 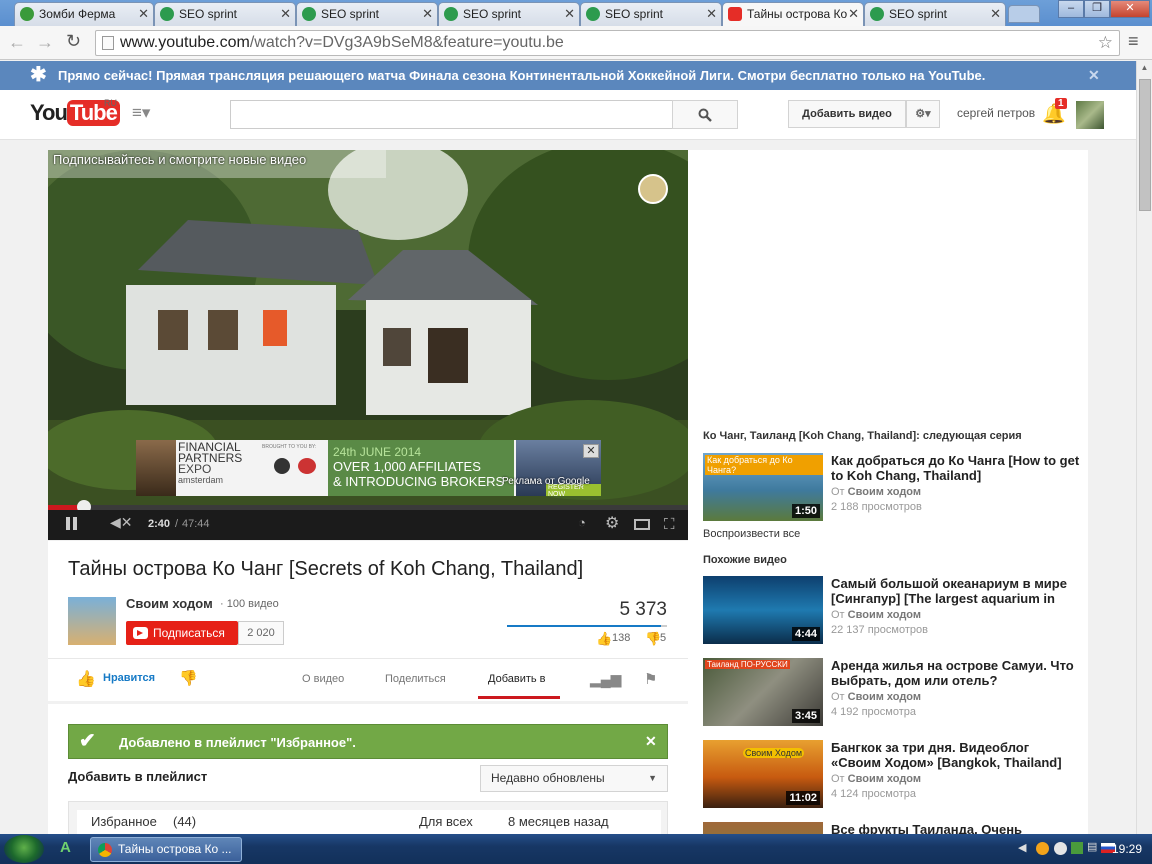 I want to click on channel-watermark-icon, so click(x=653, y=189).